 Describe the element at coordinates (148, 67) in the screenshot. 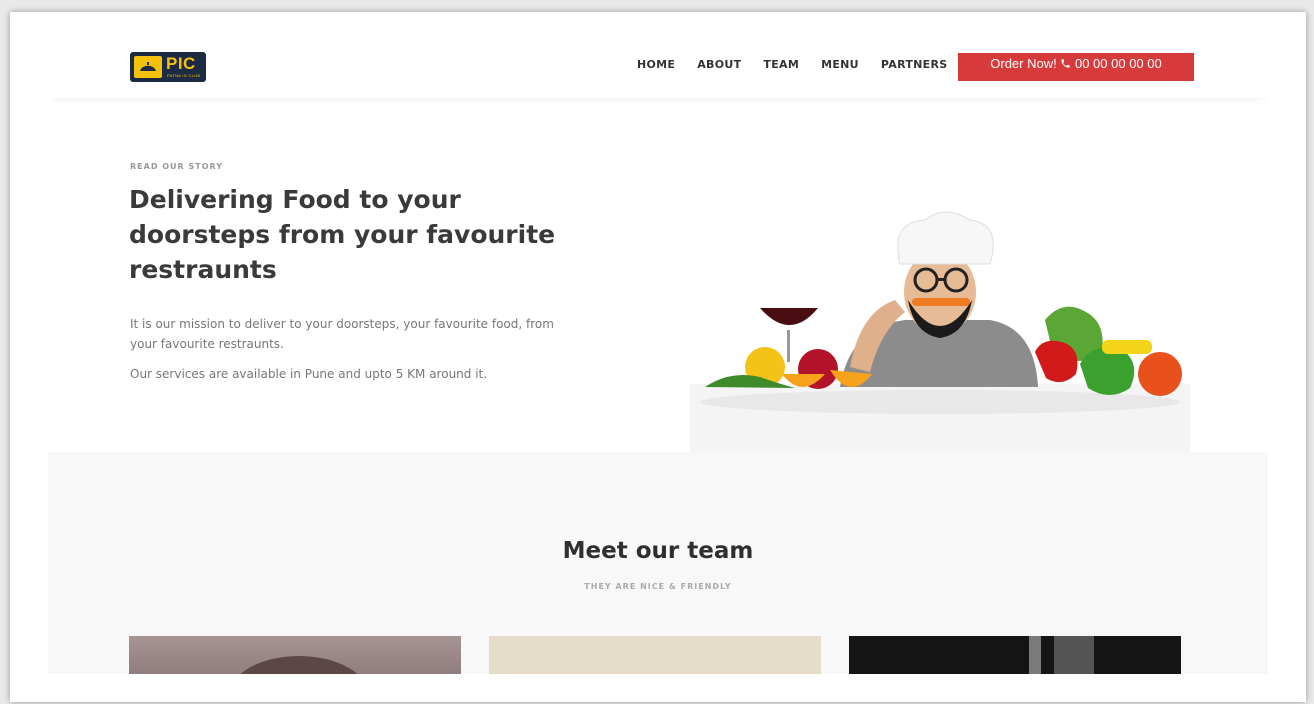

I see `logo-mark-icon` at that location.